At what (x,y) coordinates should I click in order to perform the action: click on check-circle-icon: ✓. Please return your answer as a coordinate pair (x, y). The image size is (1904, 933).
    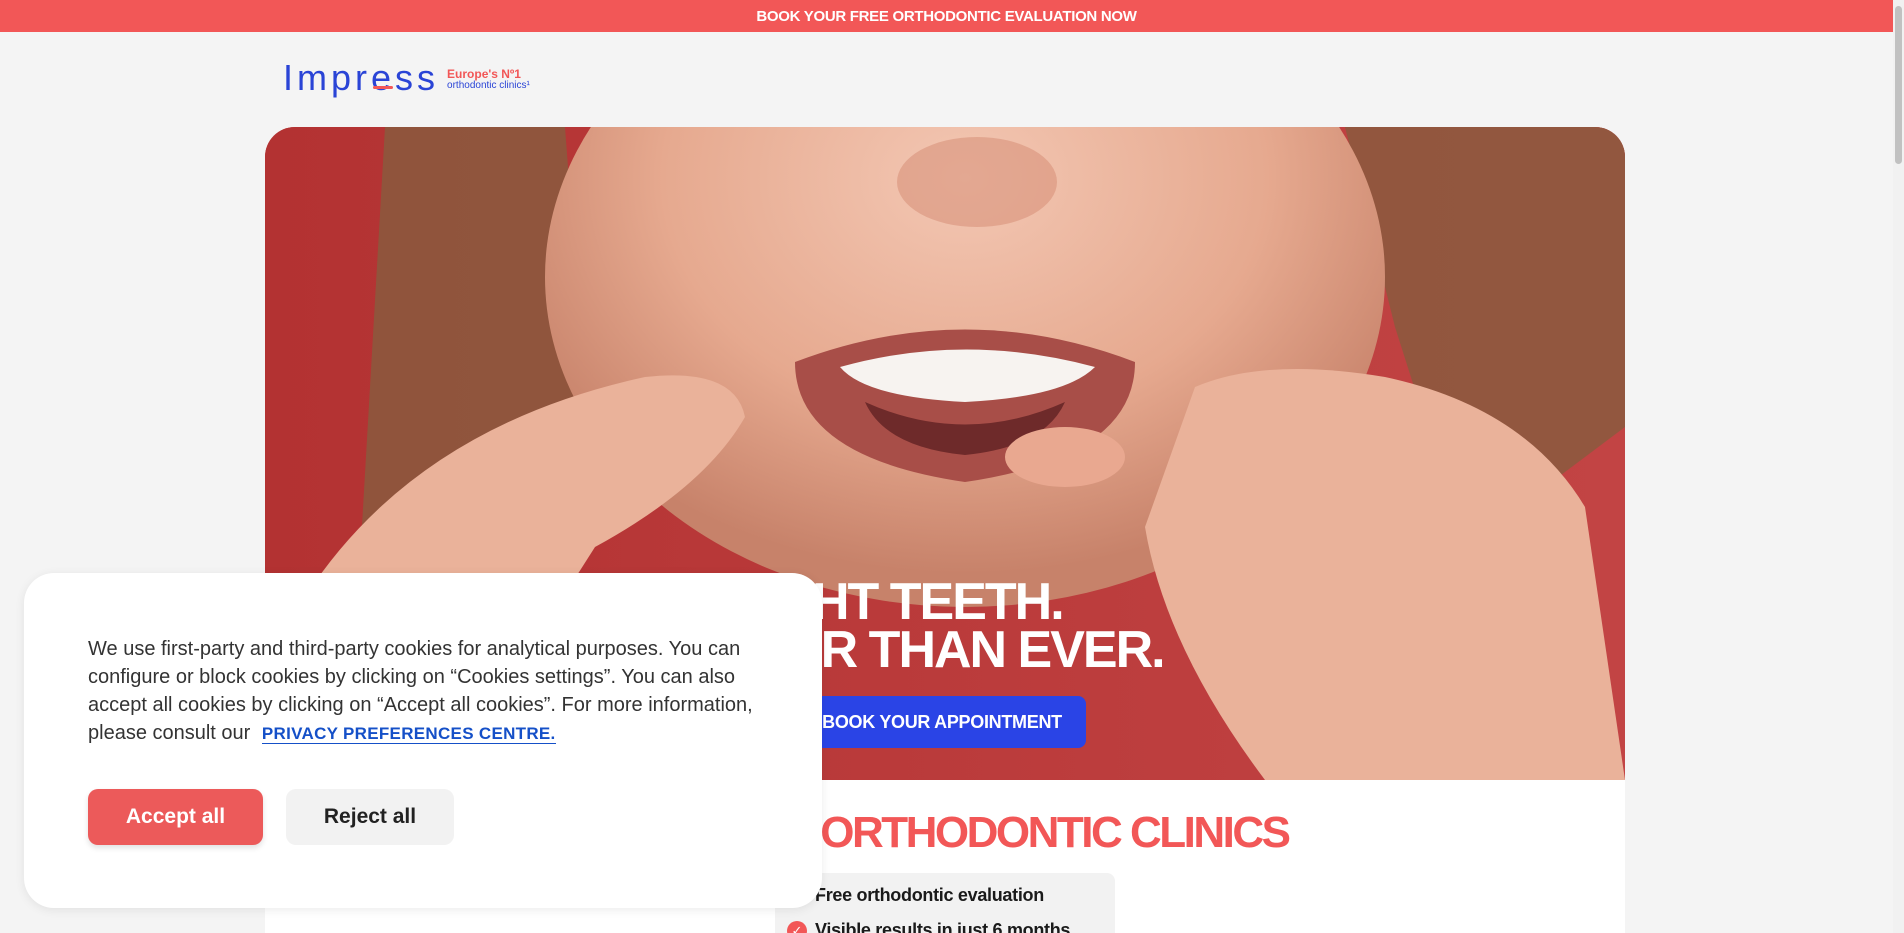
    Looking at the image, I should click on (797, 927).